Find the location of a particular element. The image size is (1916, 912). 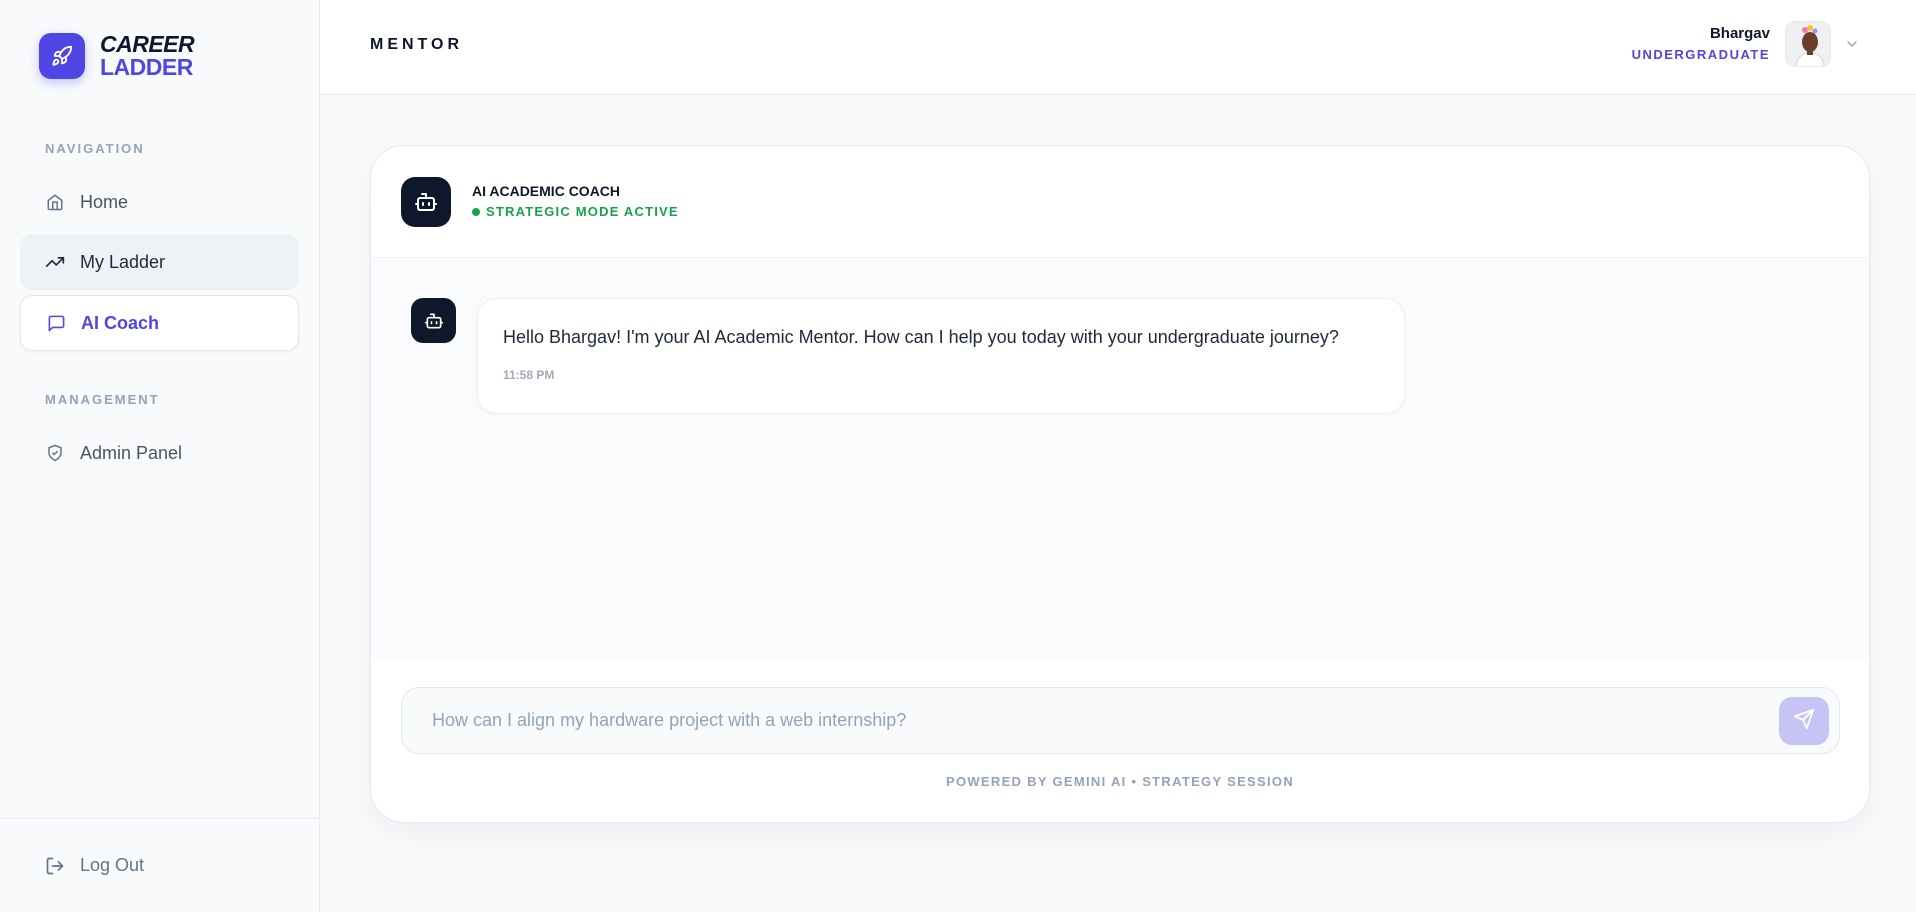

sidebar-item-ai-coach: AI Coach is located at coordinates (159, 323).